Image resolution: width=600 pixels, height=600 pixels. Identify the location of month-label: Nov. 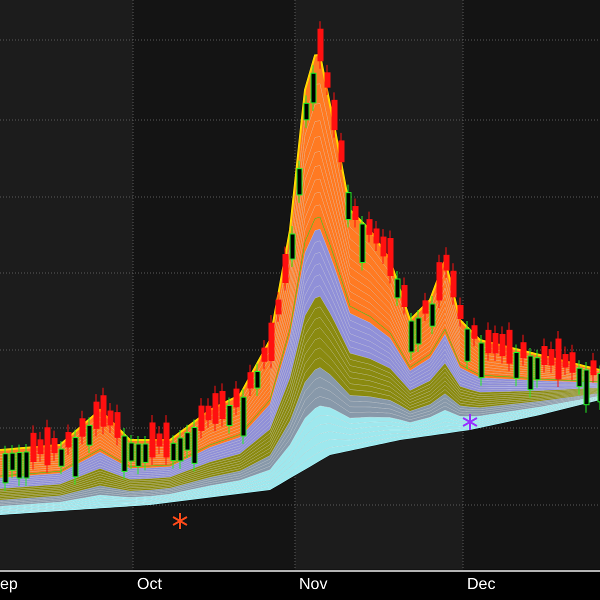
(313, 584).